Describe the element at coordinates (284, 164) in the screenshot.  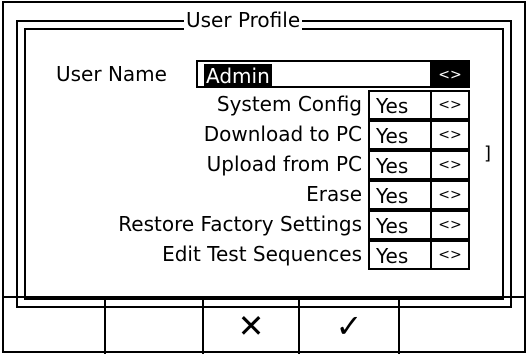
I see `perm-label-upload-from-pc: Upload from PC` at that location.